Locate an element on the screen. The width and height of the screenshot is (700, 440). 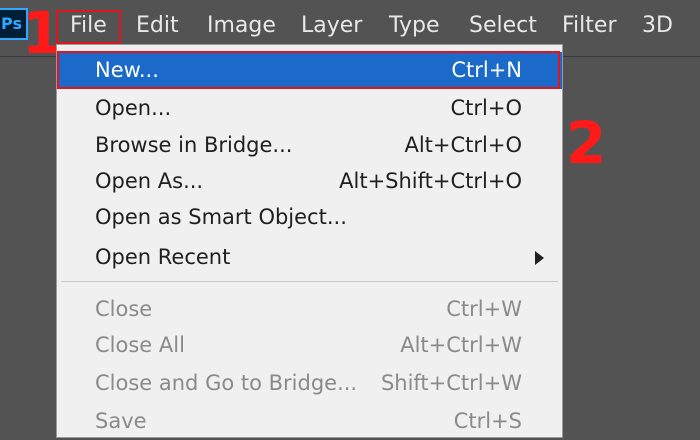
menu-3d: 3D is located at coordinates (657, 26).